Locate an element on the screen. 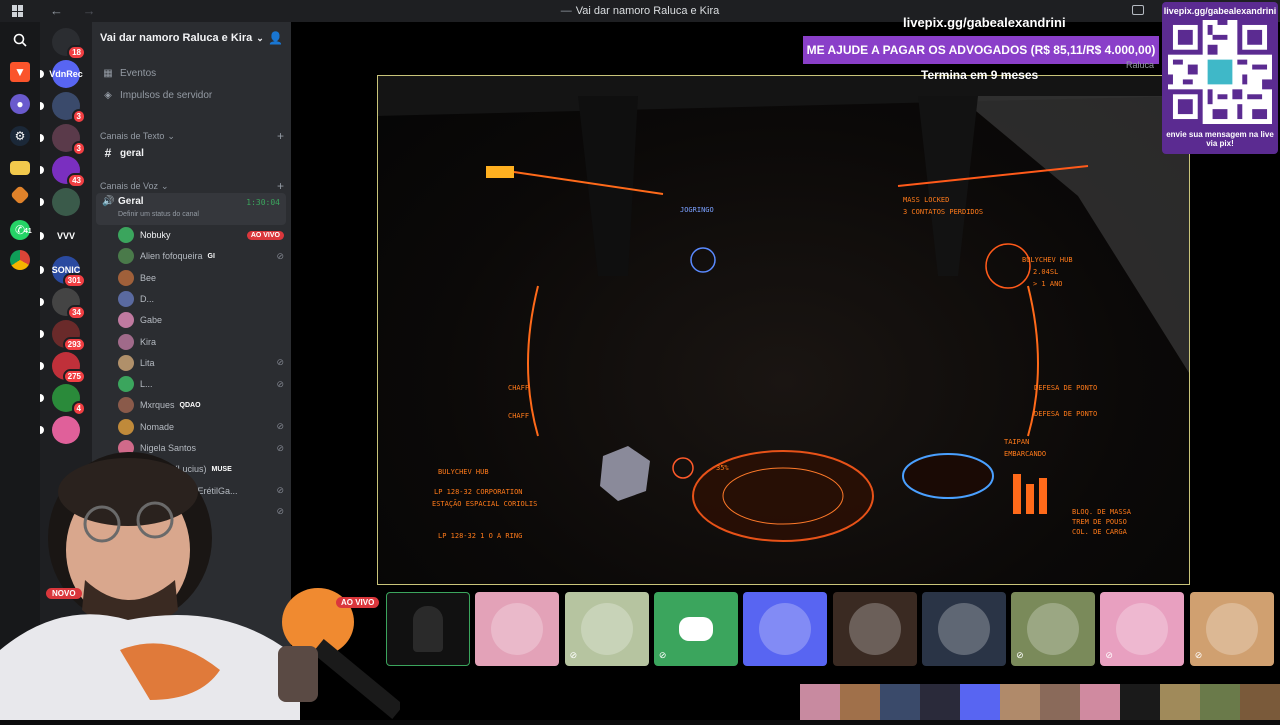 Image resolution: width=1280 pixels, height=725 pixels. tile-alien-avatar: ⊘ is located at coordinates (606, 629).